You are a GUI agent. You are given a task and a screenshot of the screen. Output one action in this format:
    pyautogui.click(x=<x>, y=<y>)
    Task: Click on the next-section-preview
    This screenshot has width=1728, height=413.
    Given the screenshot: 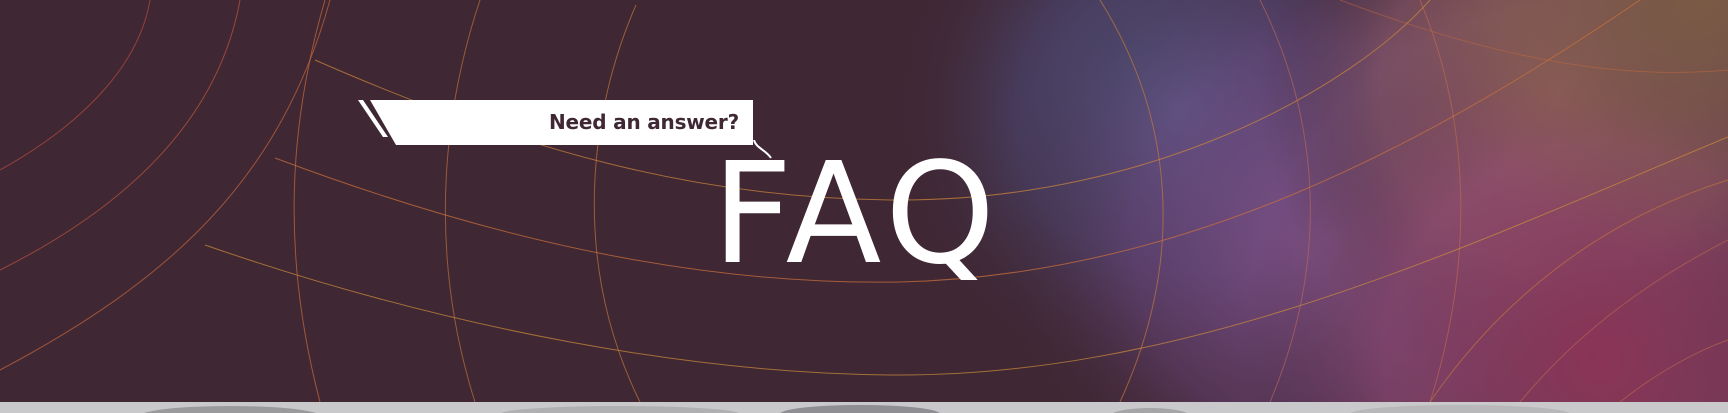 What is the action you would take?
    pyautogui.click(x=864, y=407)
    